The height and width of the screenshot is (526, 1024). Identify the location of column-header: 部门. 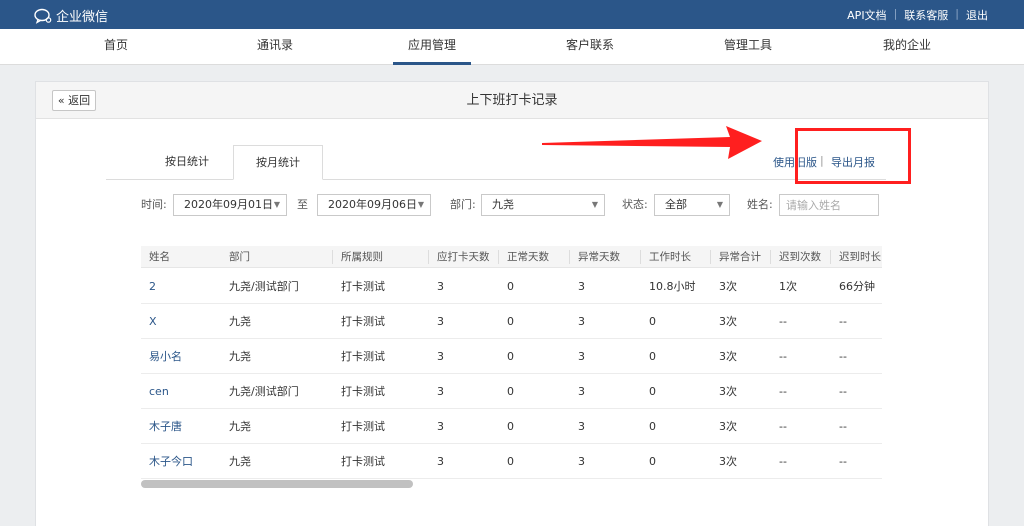
(277, 257).